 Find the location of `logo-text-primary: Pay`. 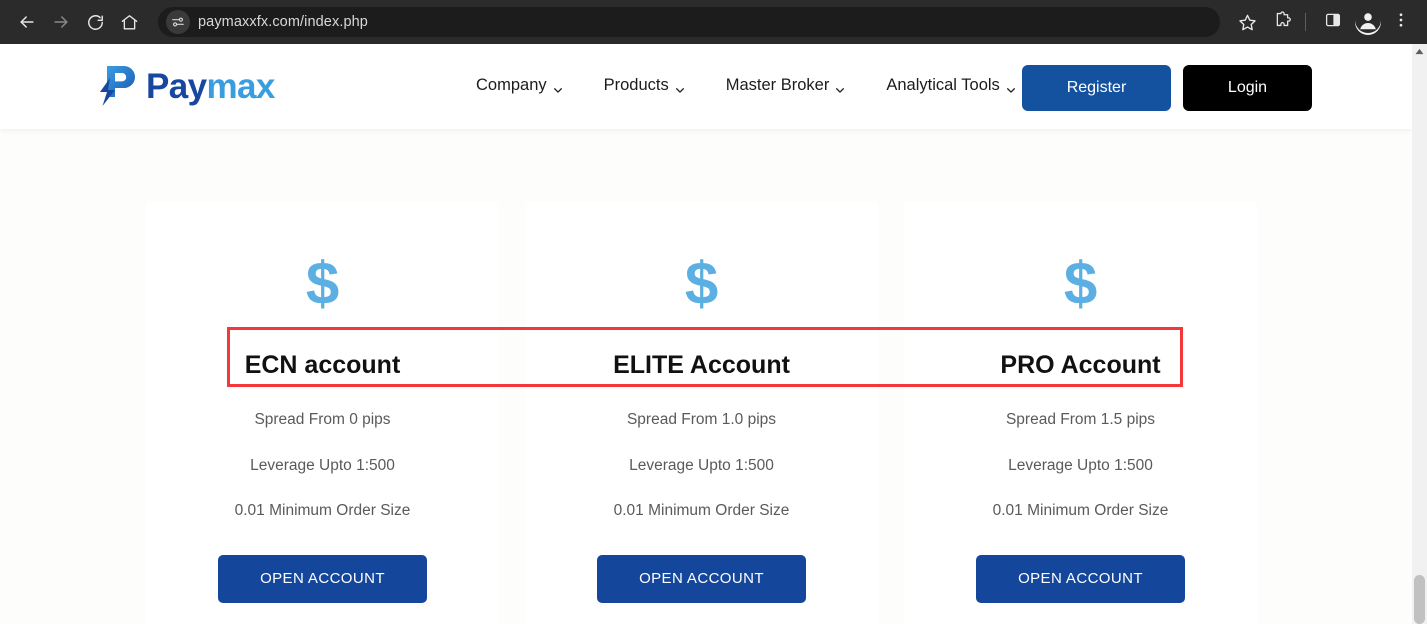

logo-text-primary: Pay is located at coordinates (176, 86).